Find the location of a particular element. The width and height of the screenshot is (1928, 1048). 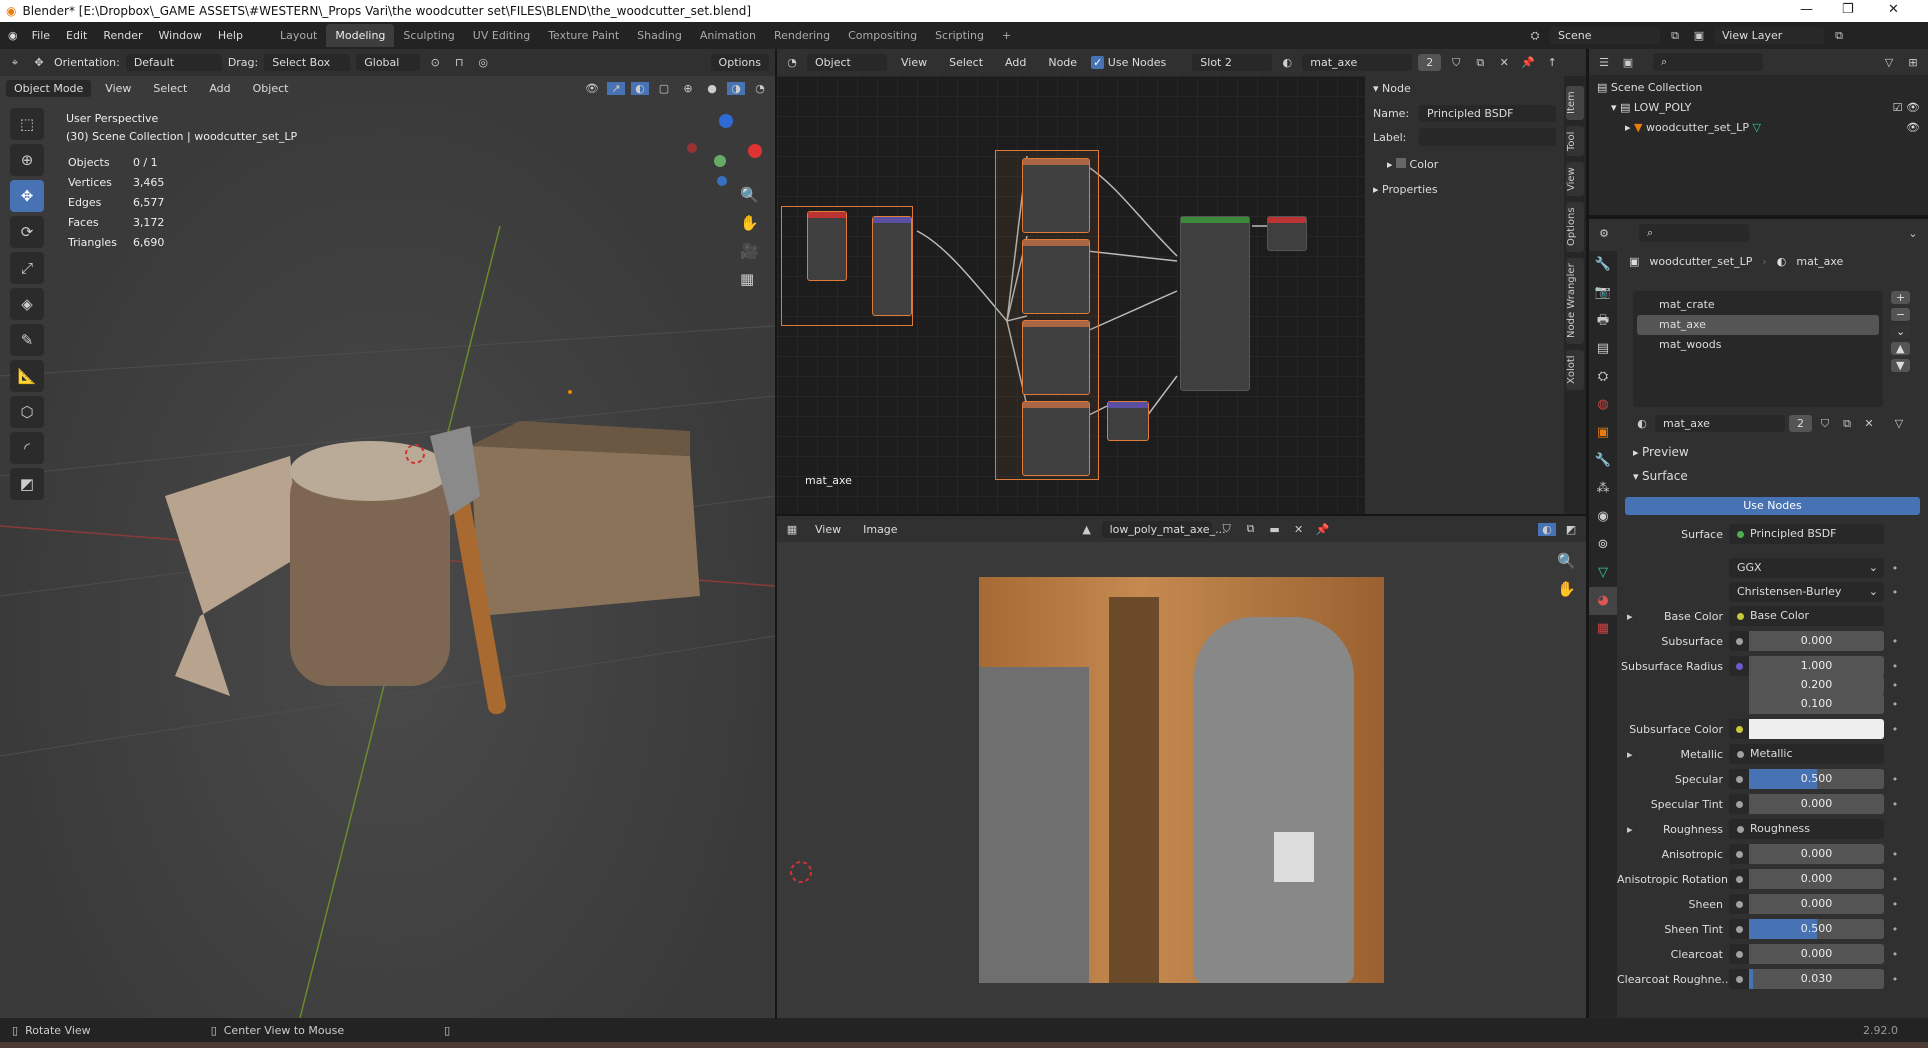

mode-dropdown: Object Mode is located at coordinates (49, 88).